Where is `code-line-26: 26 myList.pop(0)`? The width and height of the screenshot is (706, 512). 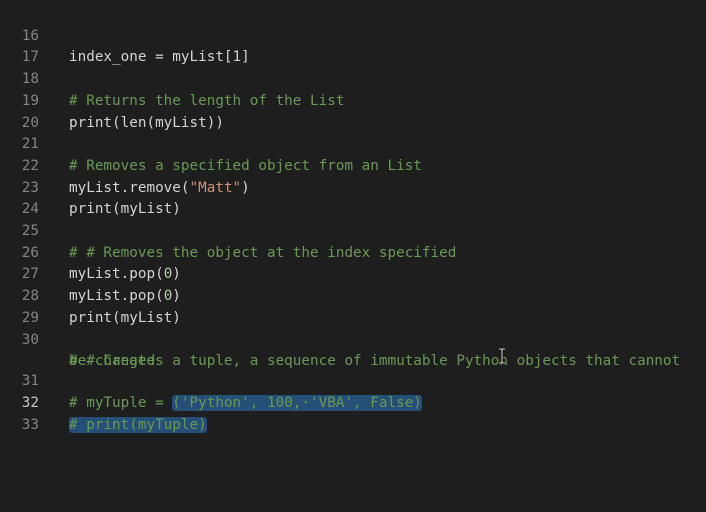 code-line-26: 26 myList.pop(0) is located at coordinates (353, 252).